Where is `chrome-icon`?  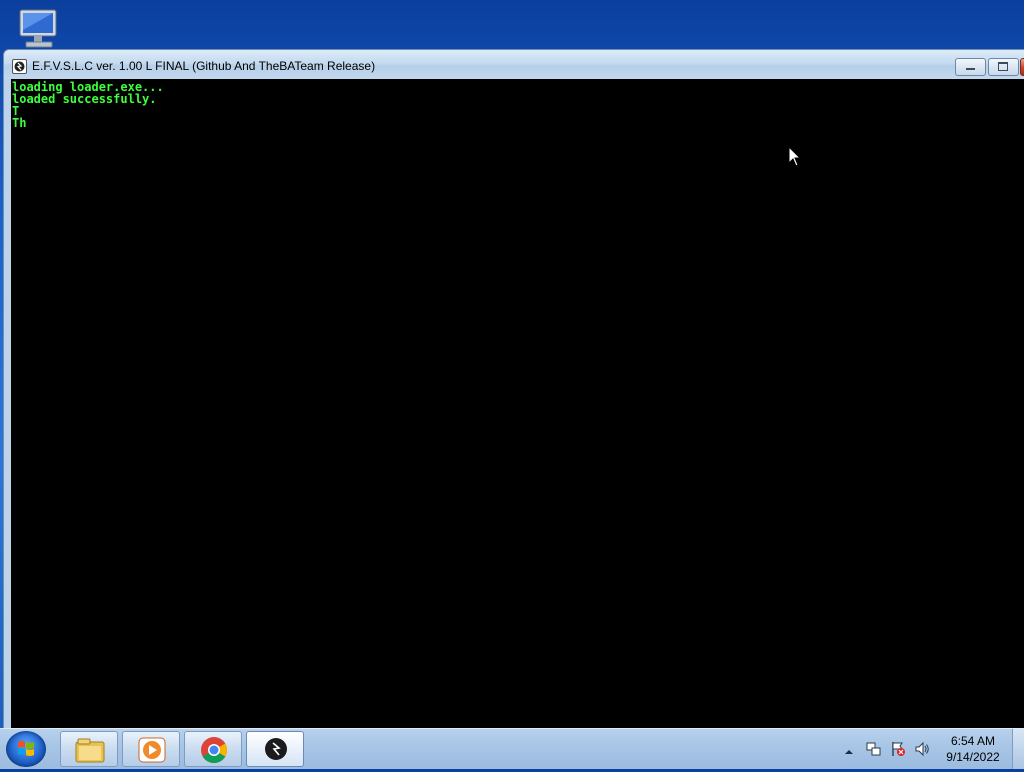 chrome-icon is located at coordinates (214, 750).